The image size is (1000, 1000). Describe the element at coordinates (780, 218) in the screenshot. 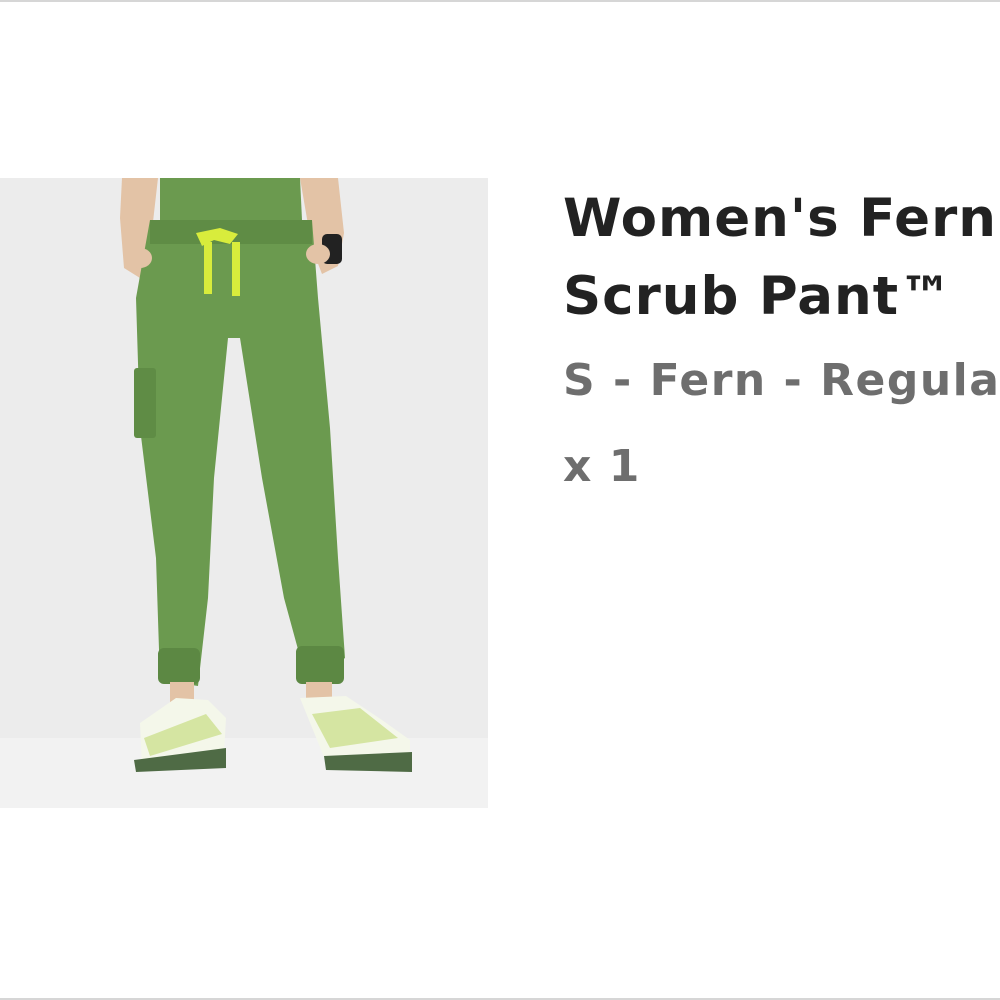

I see `product-name-line1: Women's Fern` at that location.